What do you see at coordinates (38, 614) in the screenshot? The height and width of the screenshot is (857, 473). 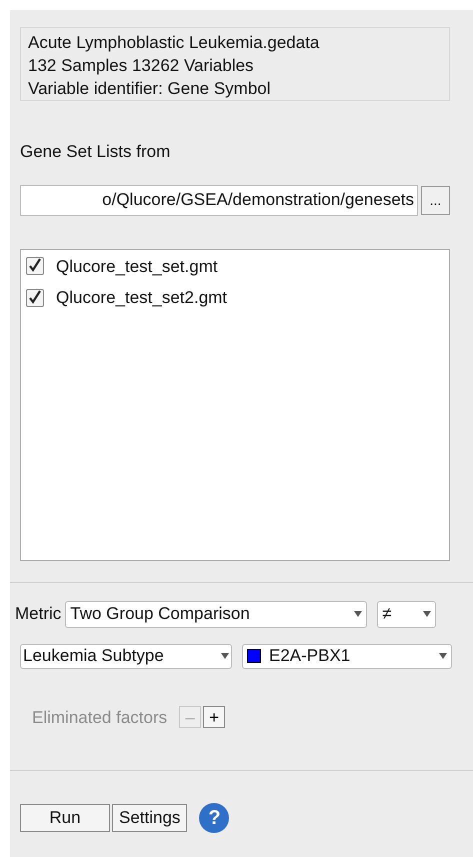 I see `metric-label: Metric` at bounding box center [38, 614].